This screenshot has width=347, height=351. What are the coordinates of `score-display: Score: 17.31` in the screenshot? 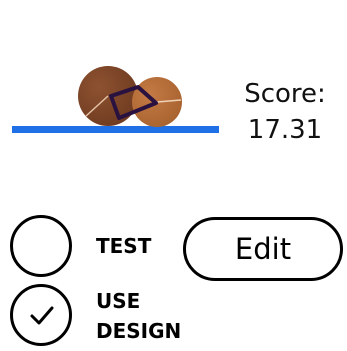 It's located at (285, 112).